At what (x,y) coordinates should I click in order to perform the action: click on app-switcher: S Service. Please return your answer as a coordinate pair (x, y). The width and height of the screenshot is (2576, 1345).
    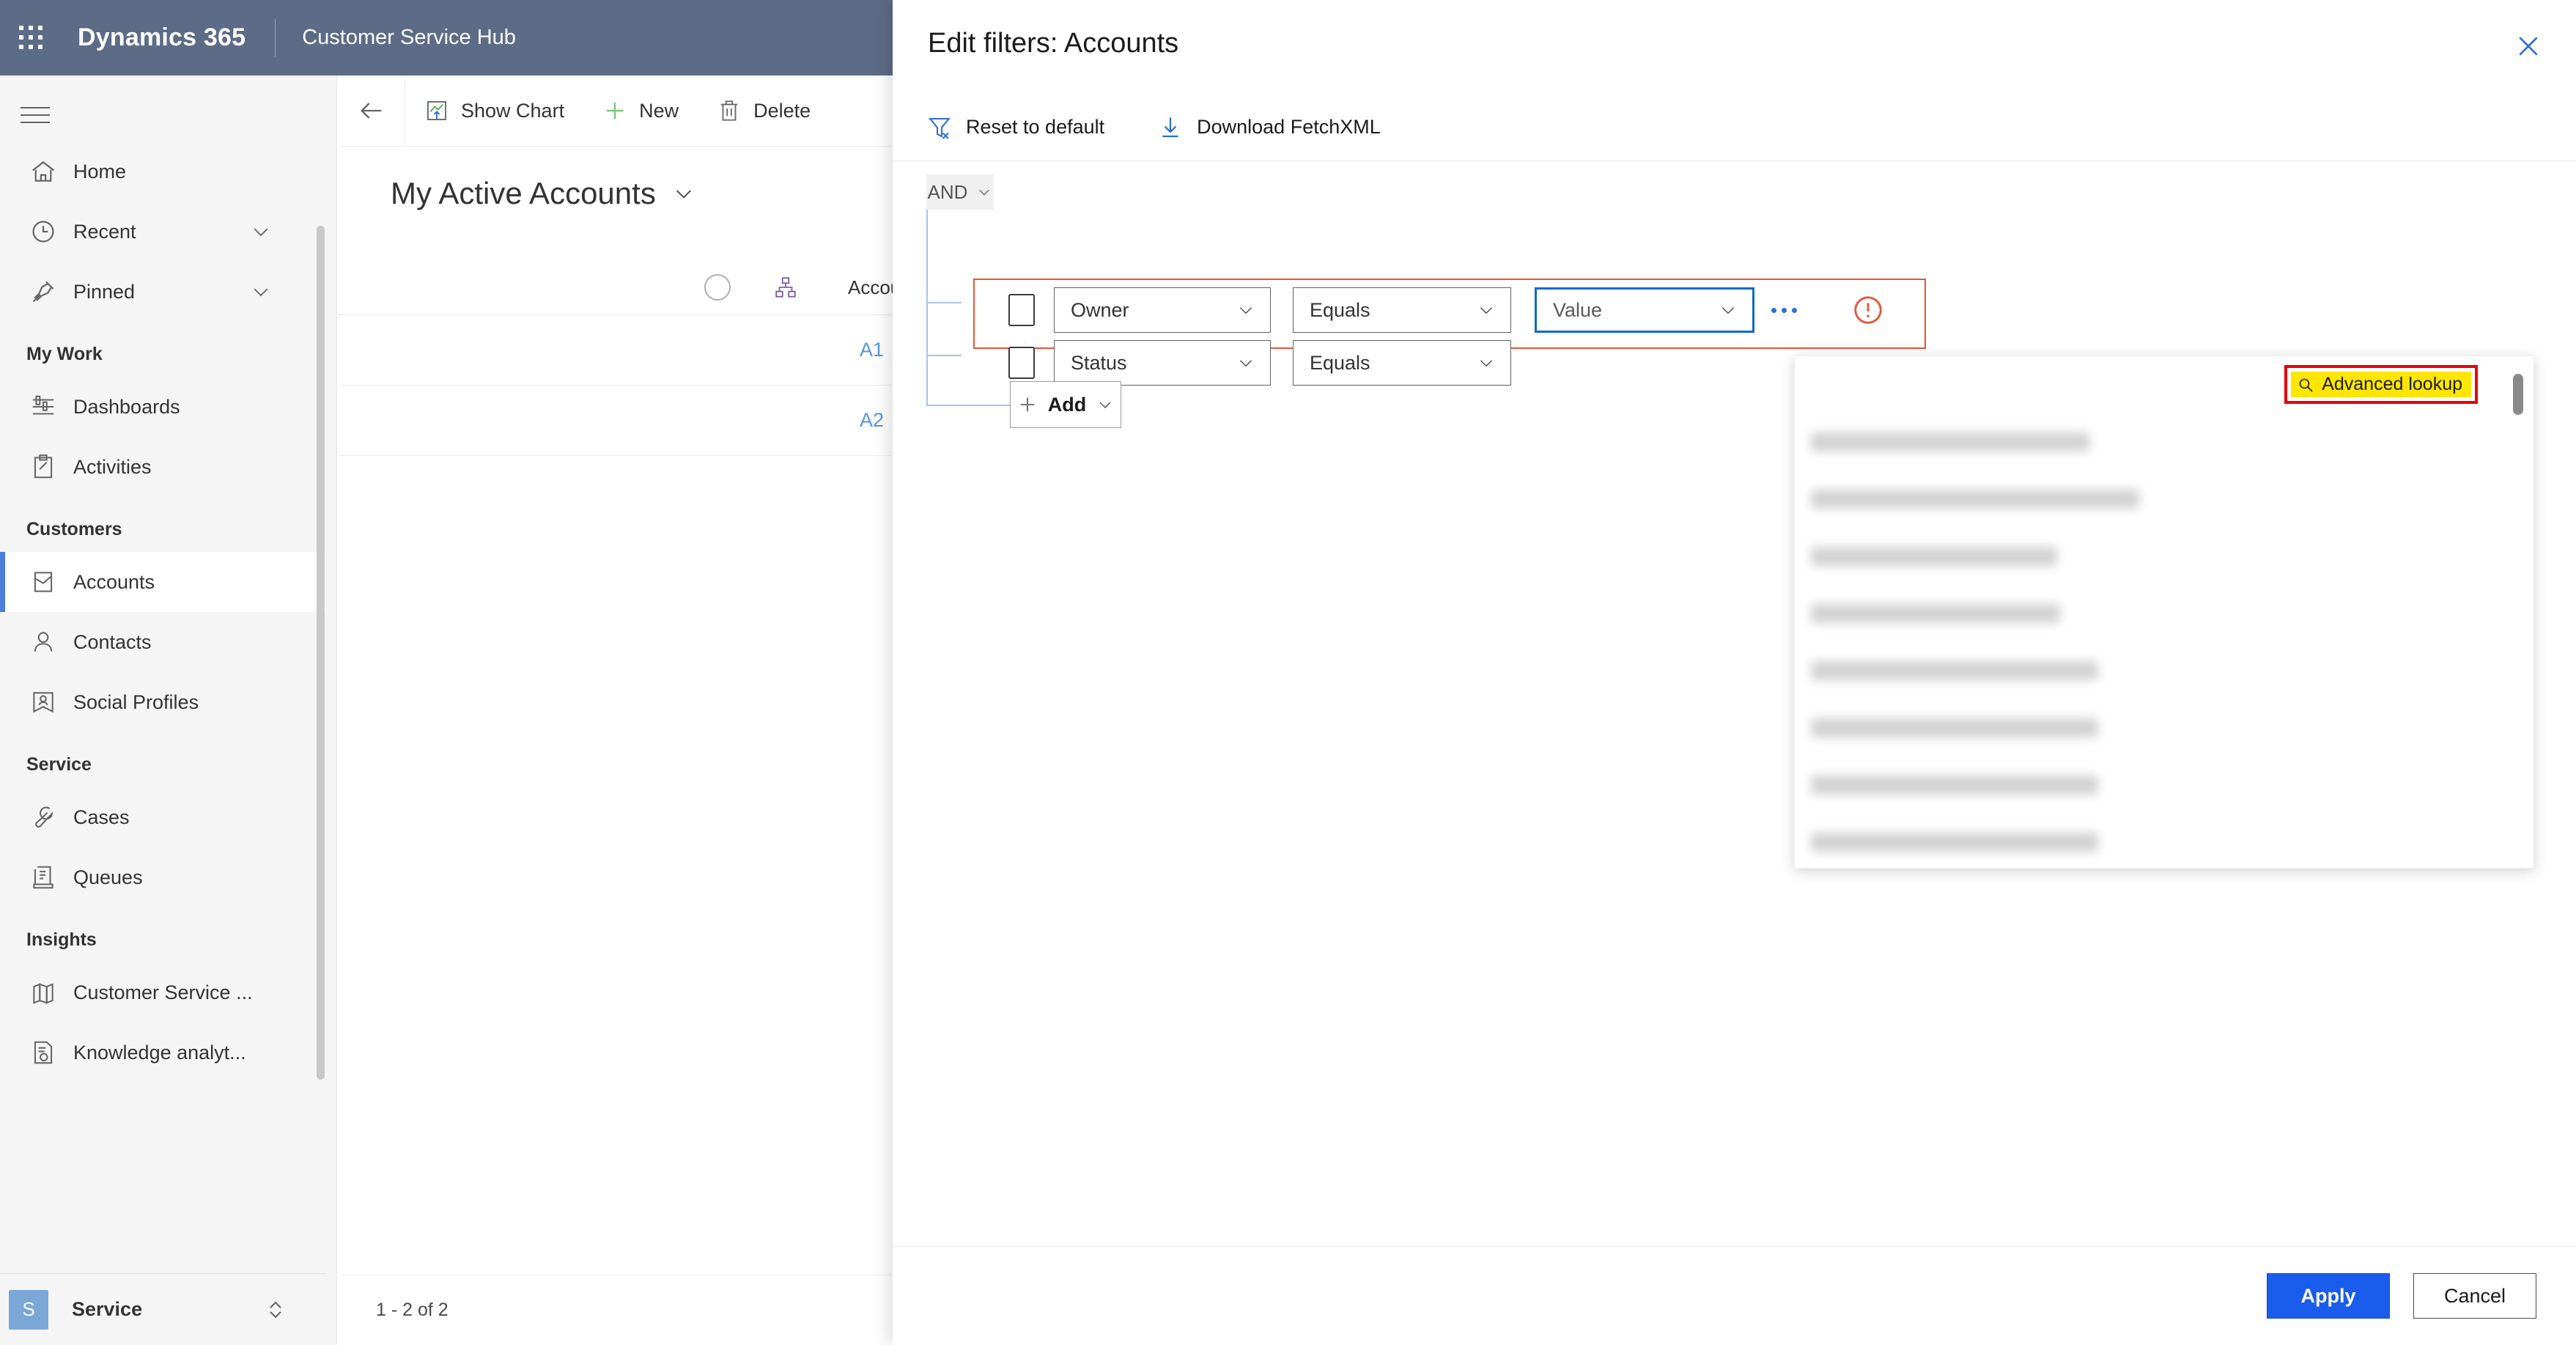
    Looking at the image, I should click on (163, 1309).